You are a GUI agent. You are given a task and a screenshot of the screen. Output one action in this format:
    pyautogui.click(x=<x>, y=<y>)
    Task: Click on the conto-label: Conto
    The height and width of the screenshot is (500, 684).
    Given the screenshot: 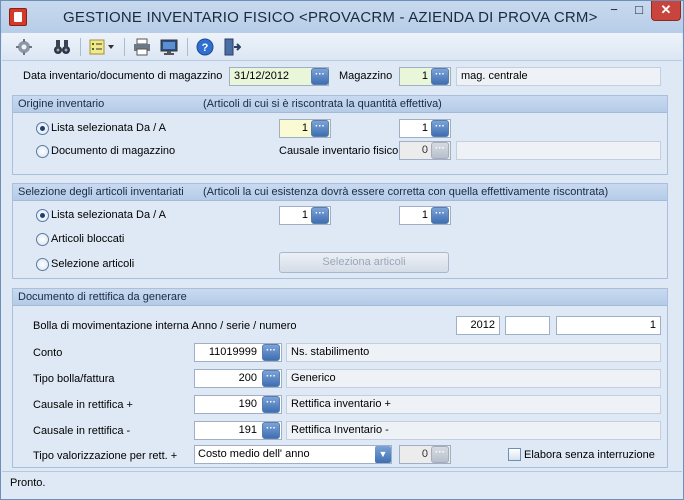 What is the action you would take?
    pyautogui.click(x=48, y=353)
    